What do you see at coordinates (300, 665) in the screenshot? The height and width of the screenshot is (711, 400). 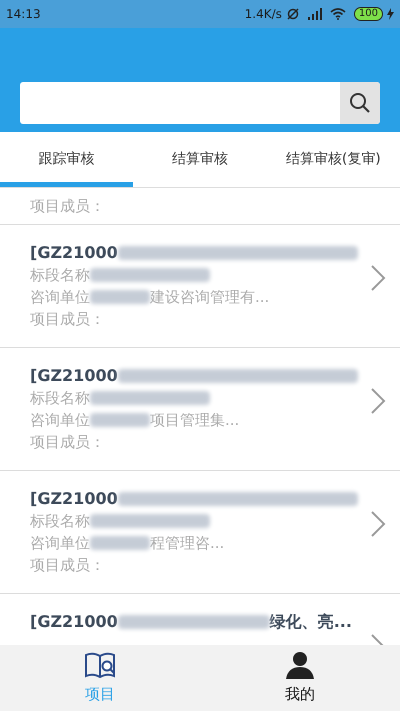 I see `person-icon` at bounding box center [300, 665].